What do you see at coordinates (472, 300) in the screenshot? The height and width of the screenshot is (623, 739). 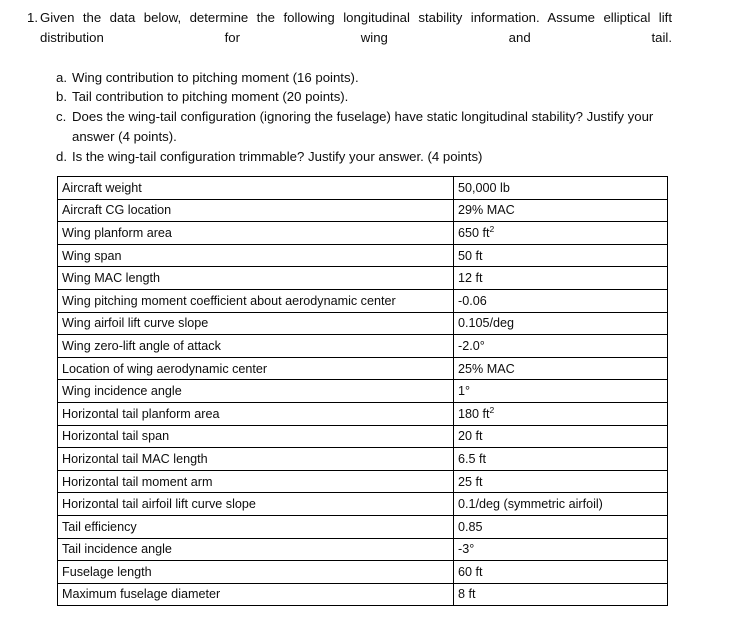 I see `value-text: -0.06` at bounding box center [472, 300].